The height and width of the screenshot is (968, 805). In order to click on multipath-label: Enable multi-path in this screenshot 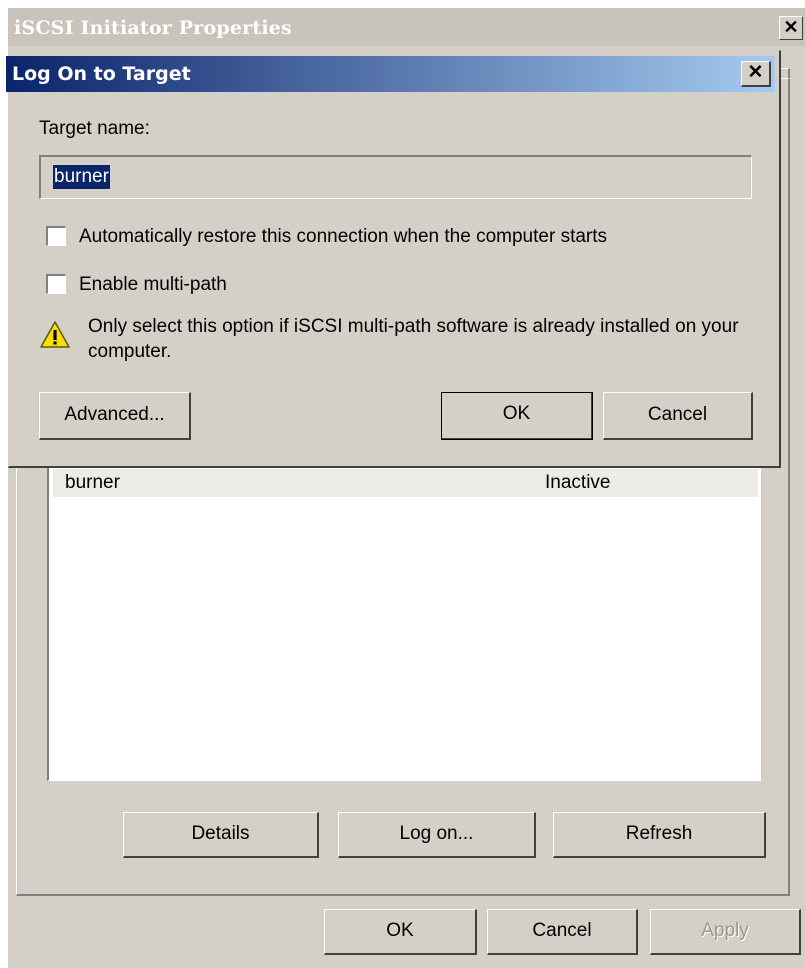, I will do `click(153, 285)`.